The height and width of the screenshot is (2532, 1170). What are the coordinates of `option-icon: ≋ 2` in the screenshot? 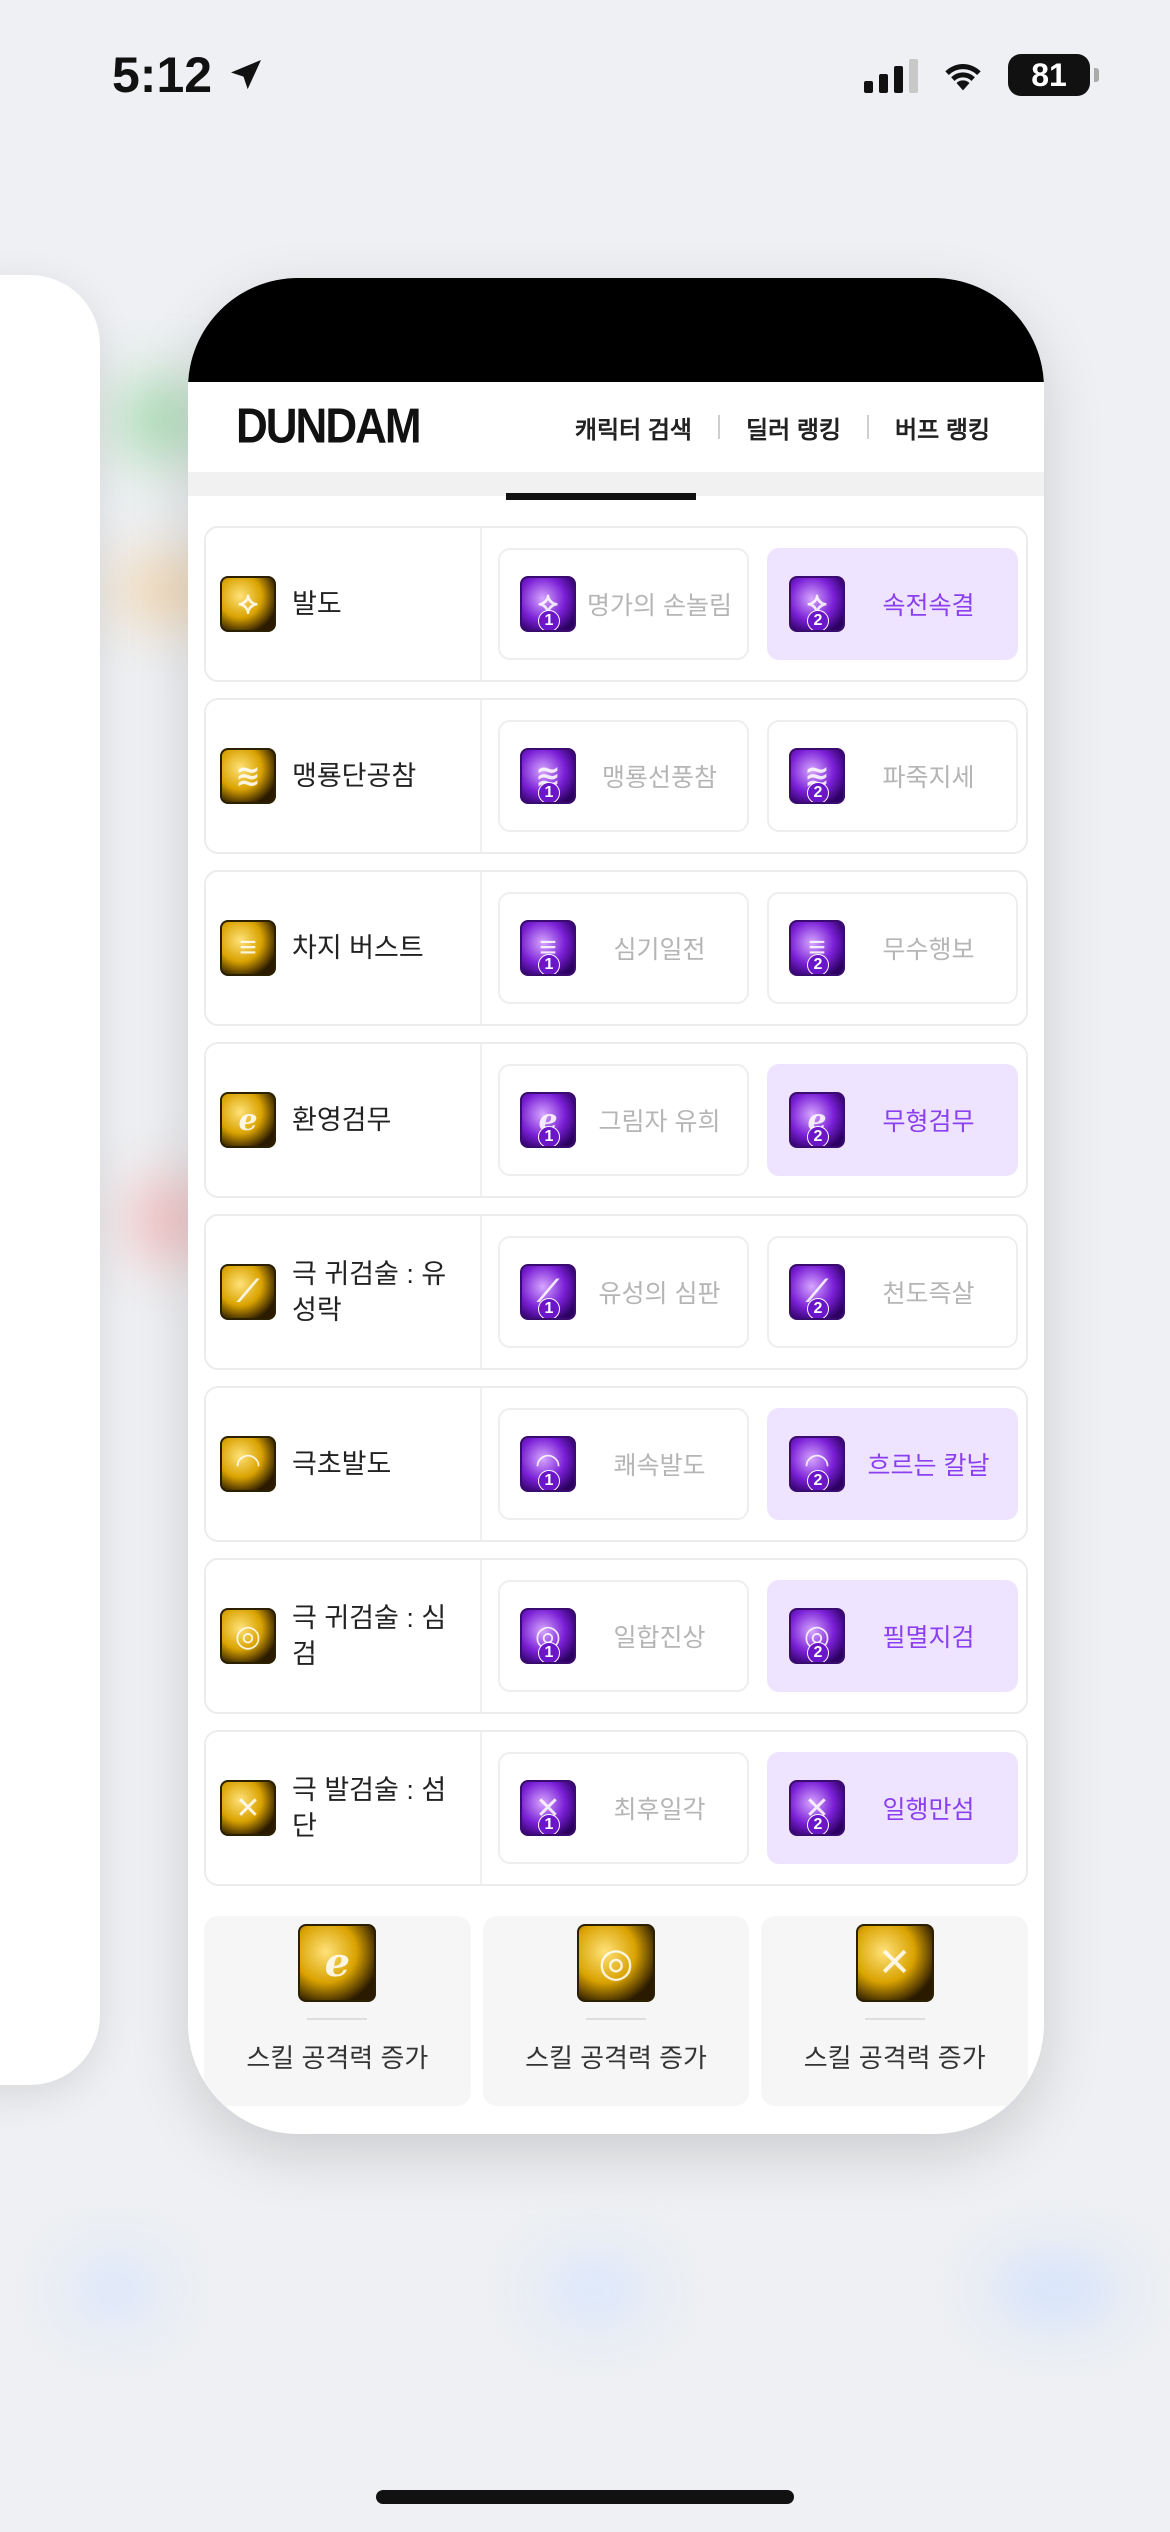 It's located at (817, 776).